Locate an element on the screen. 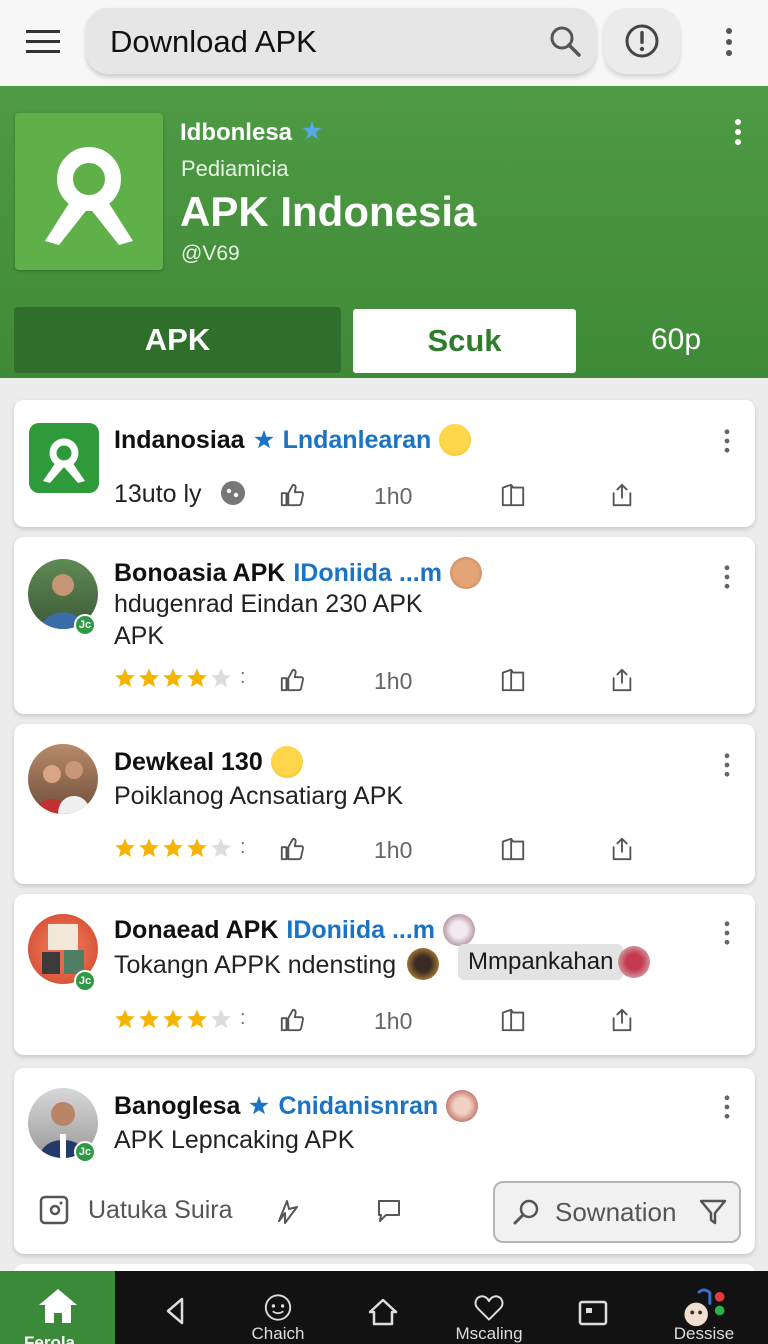 Image resolution: width=768 pixels, height=1344 pixels. profile-name: Idbonlesa is located at coordinates (251, 133).